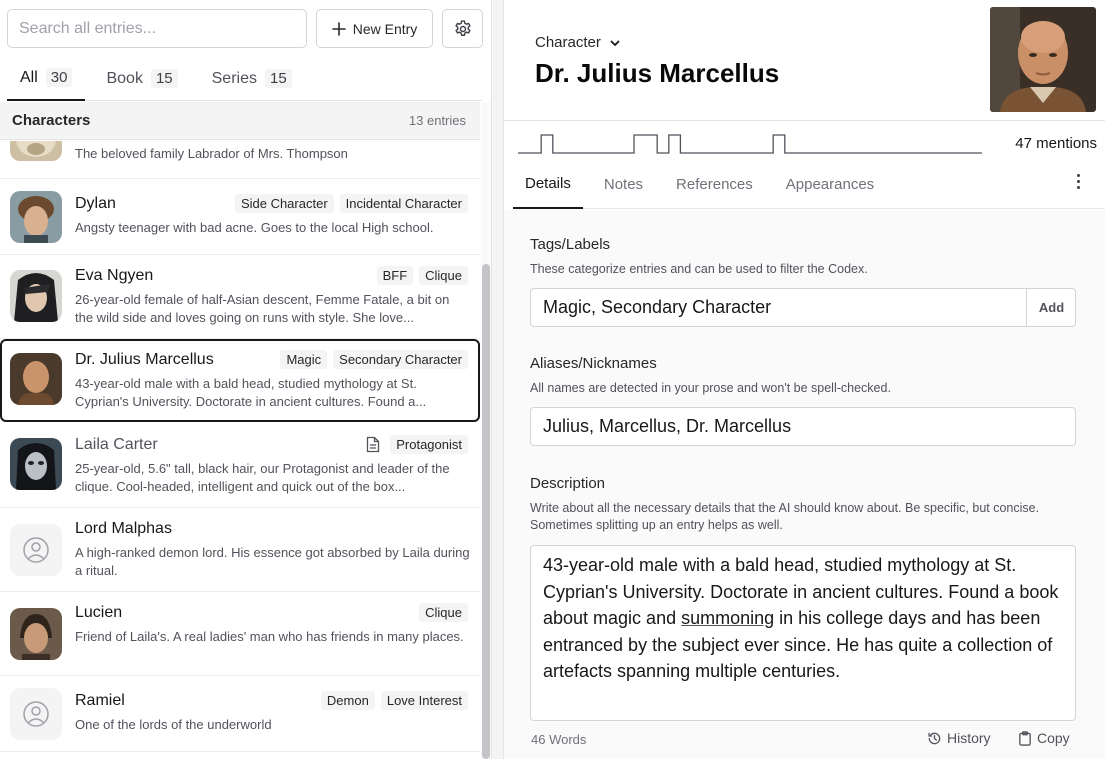 The image size is (1105, 759). What do you see at coordinates (568, 42) in the screenshot?
I see `entry-type-label: Character` at bounding box center [568, 42].